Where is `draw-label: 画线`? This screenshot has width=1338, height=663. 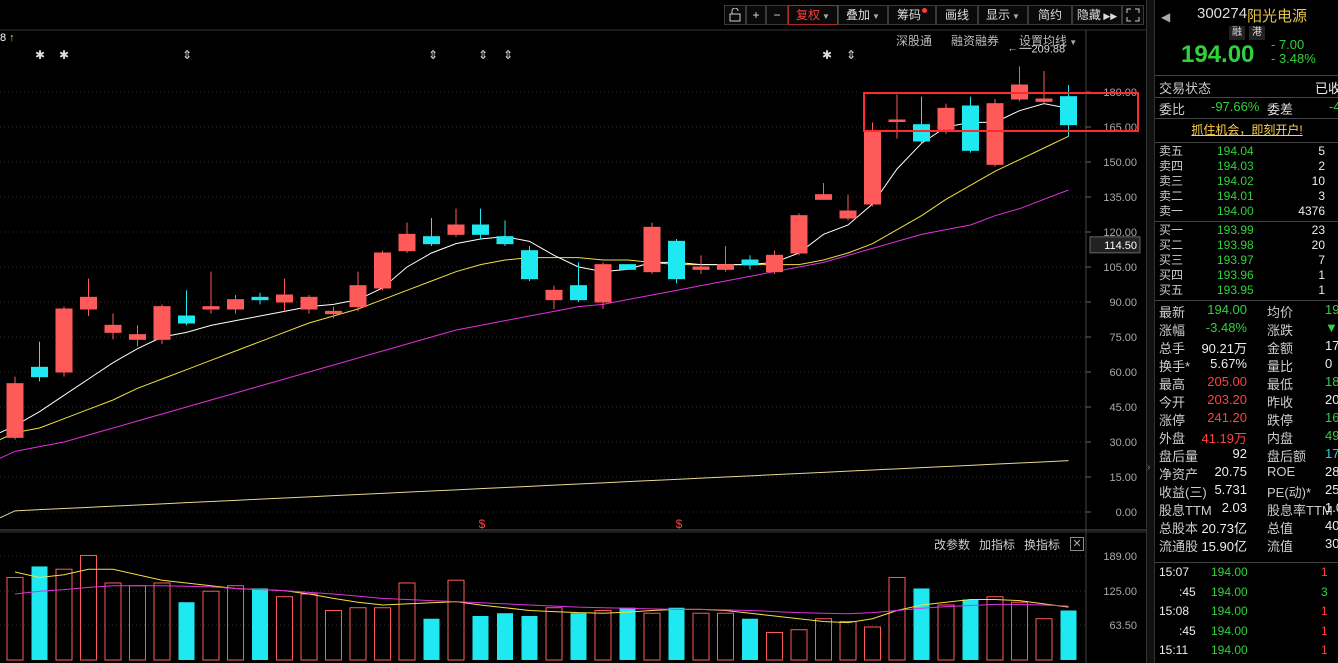 draw-label: 画线 is located at coordinates (956, 15).